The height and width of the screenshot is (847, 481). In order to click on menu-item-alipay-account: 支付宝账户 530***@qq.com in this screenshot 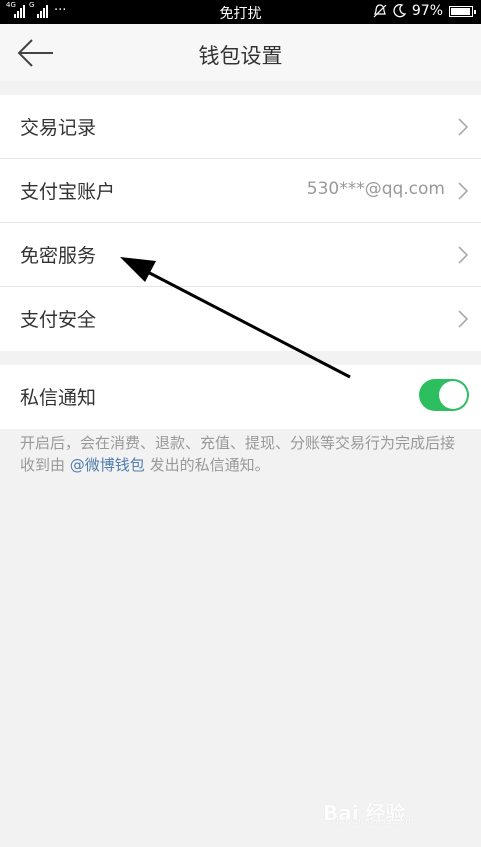, I will do `click(240, 191)`.